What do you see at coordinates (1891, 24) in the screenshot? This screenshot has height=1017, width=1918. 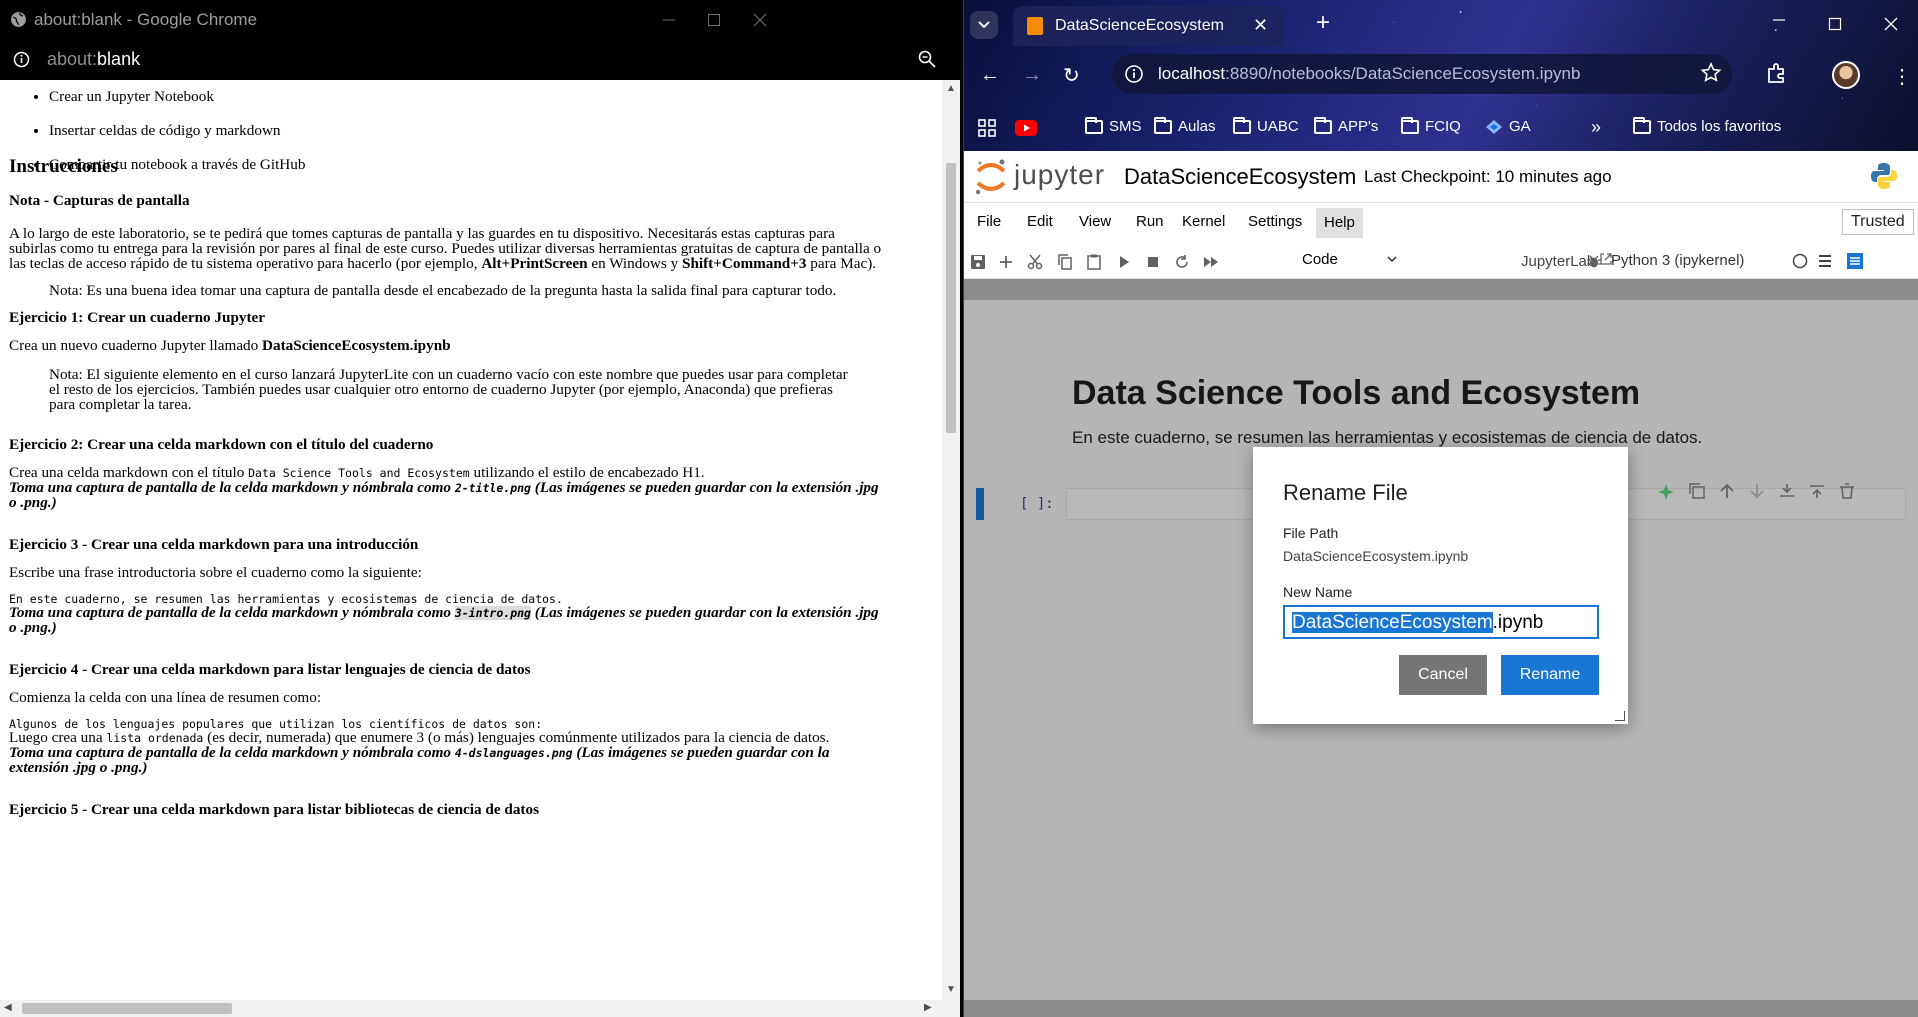 I see `close-icon` at bounding box center [1891, 24].